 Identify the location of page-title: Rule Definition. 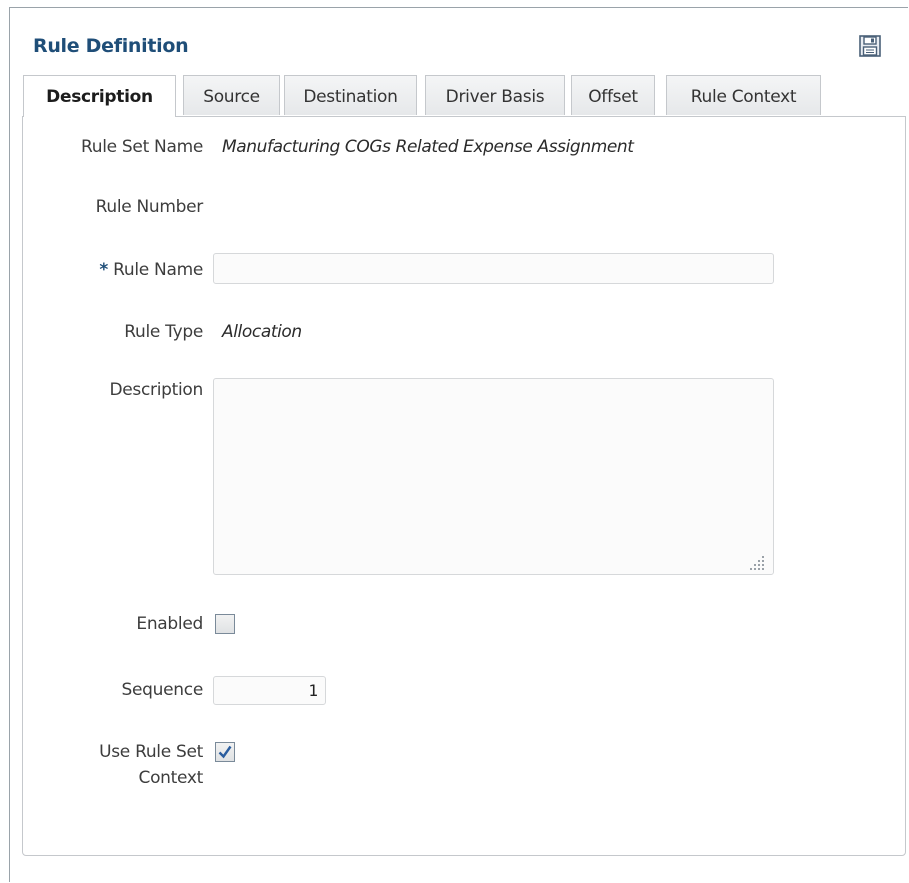
(111, 46).